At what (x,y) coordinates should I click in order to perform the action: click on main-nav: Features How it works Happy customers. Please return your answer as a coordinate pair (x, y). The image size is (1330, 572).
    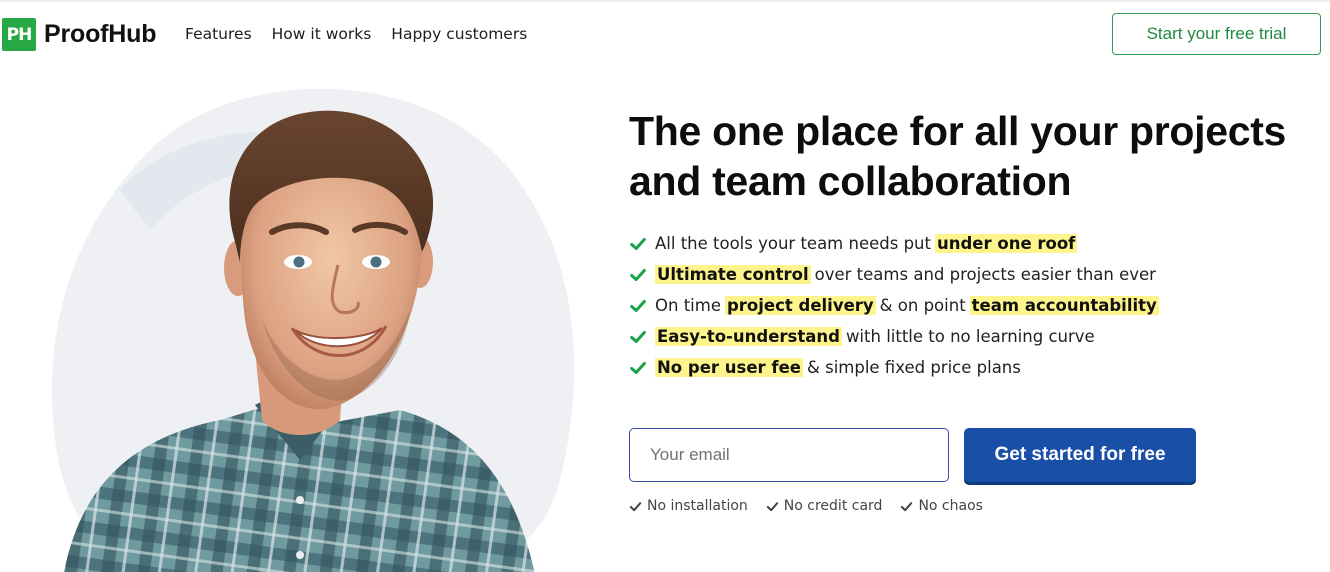
    Looking at the image, I should click on (356, 34).